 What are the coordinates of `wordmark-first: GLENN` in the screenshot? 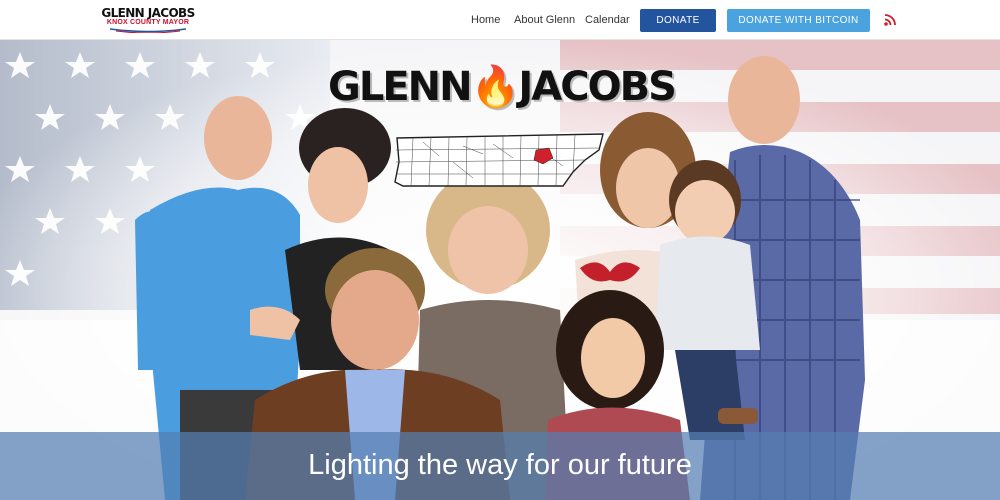 It's located at (400, 87).